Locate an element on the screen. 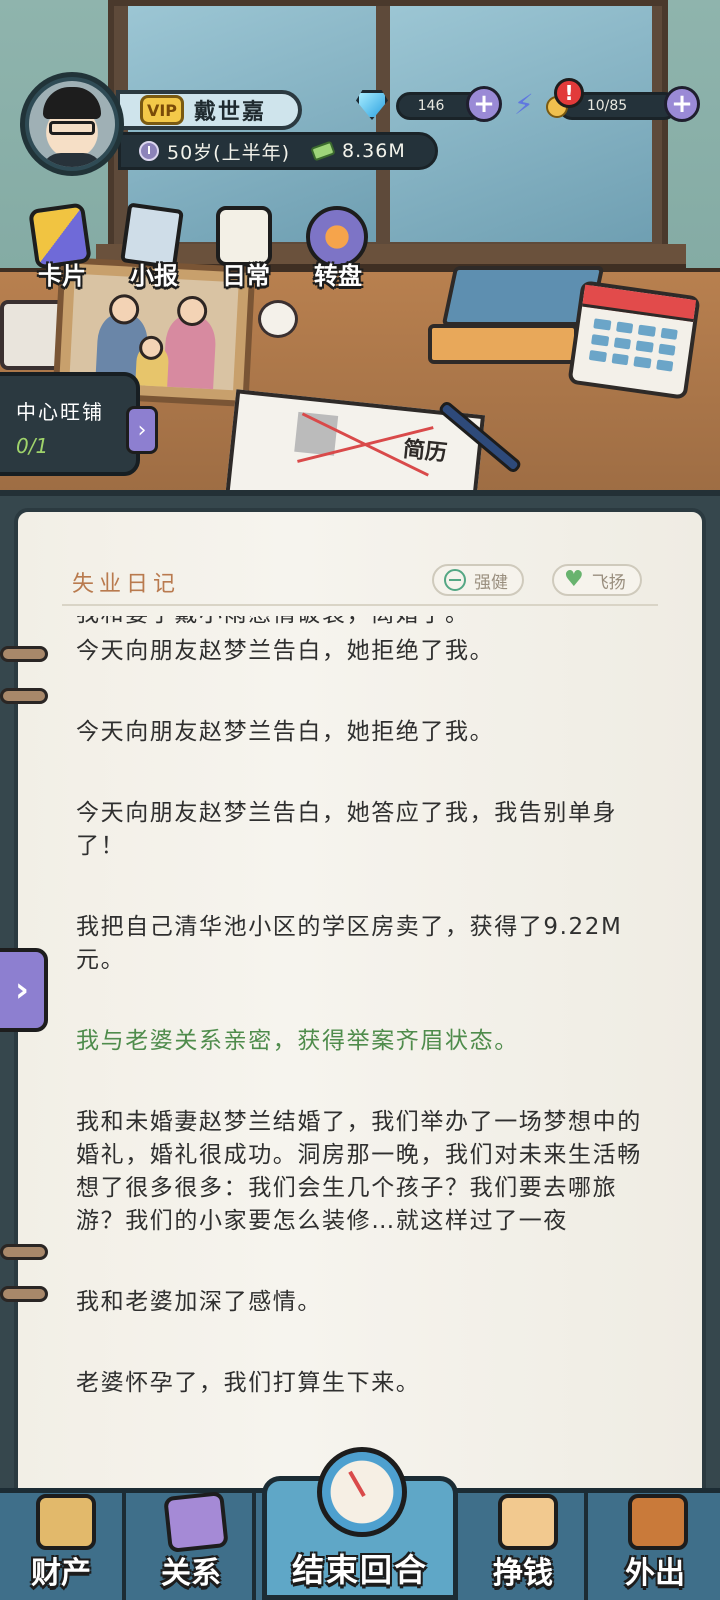  player-stats-bar: 50岁(上半年) 8.36M is located at coordinates (278, 151).